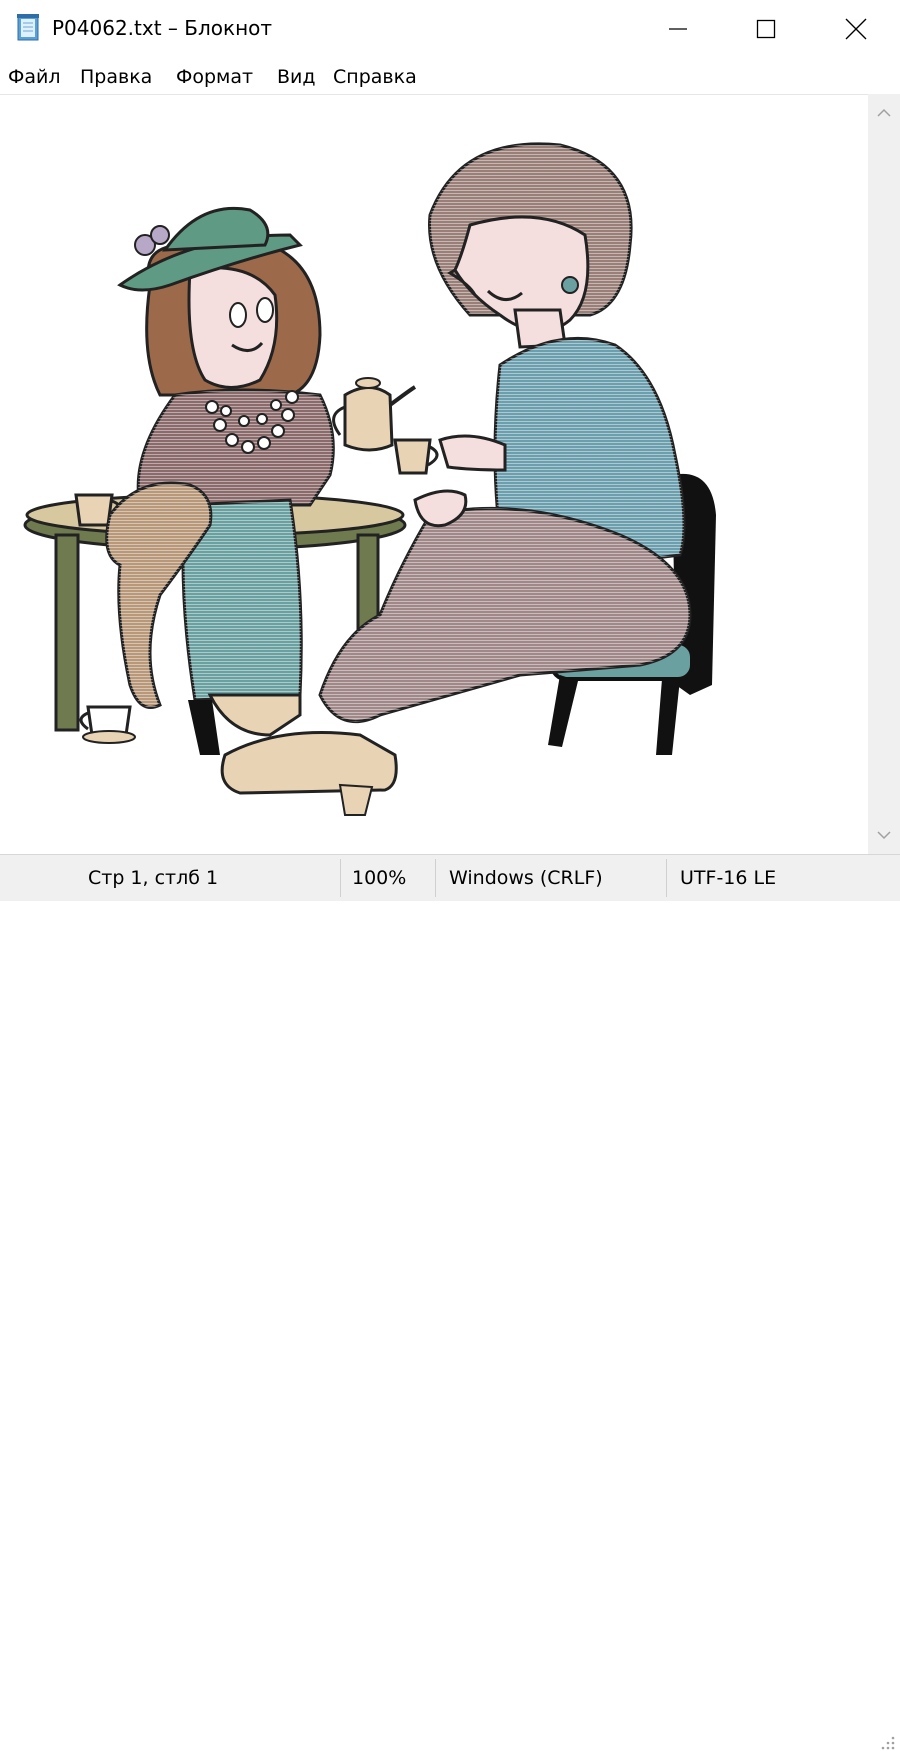  What do you see at coordinates (379, 878) in the screenshot?
I see `zoom-level: 100%` at bounding box center [379, 878].